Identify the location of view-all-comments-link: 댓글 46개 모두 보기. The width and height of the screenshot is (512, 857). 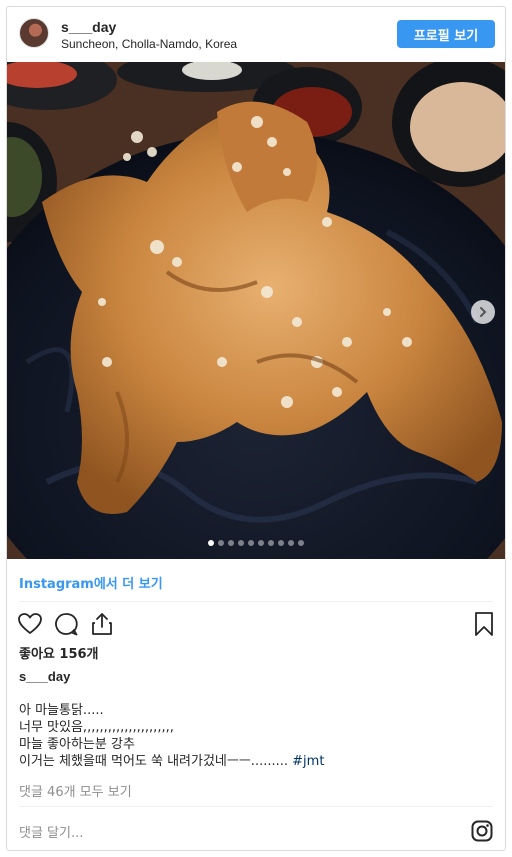
(75, 790).